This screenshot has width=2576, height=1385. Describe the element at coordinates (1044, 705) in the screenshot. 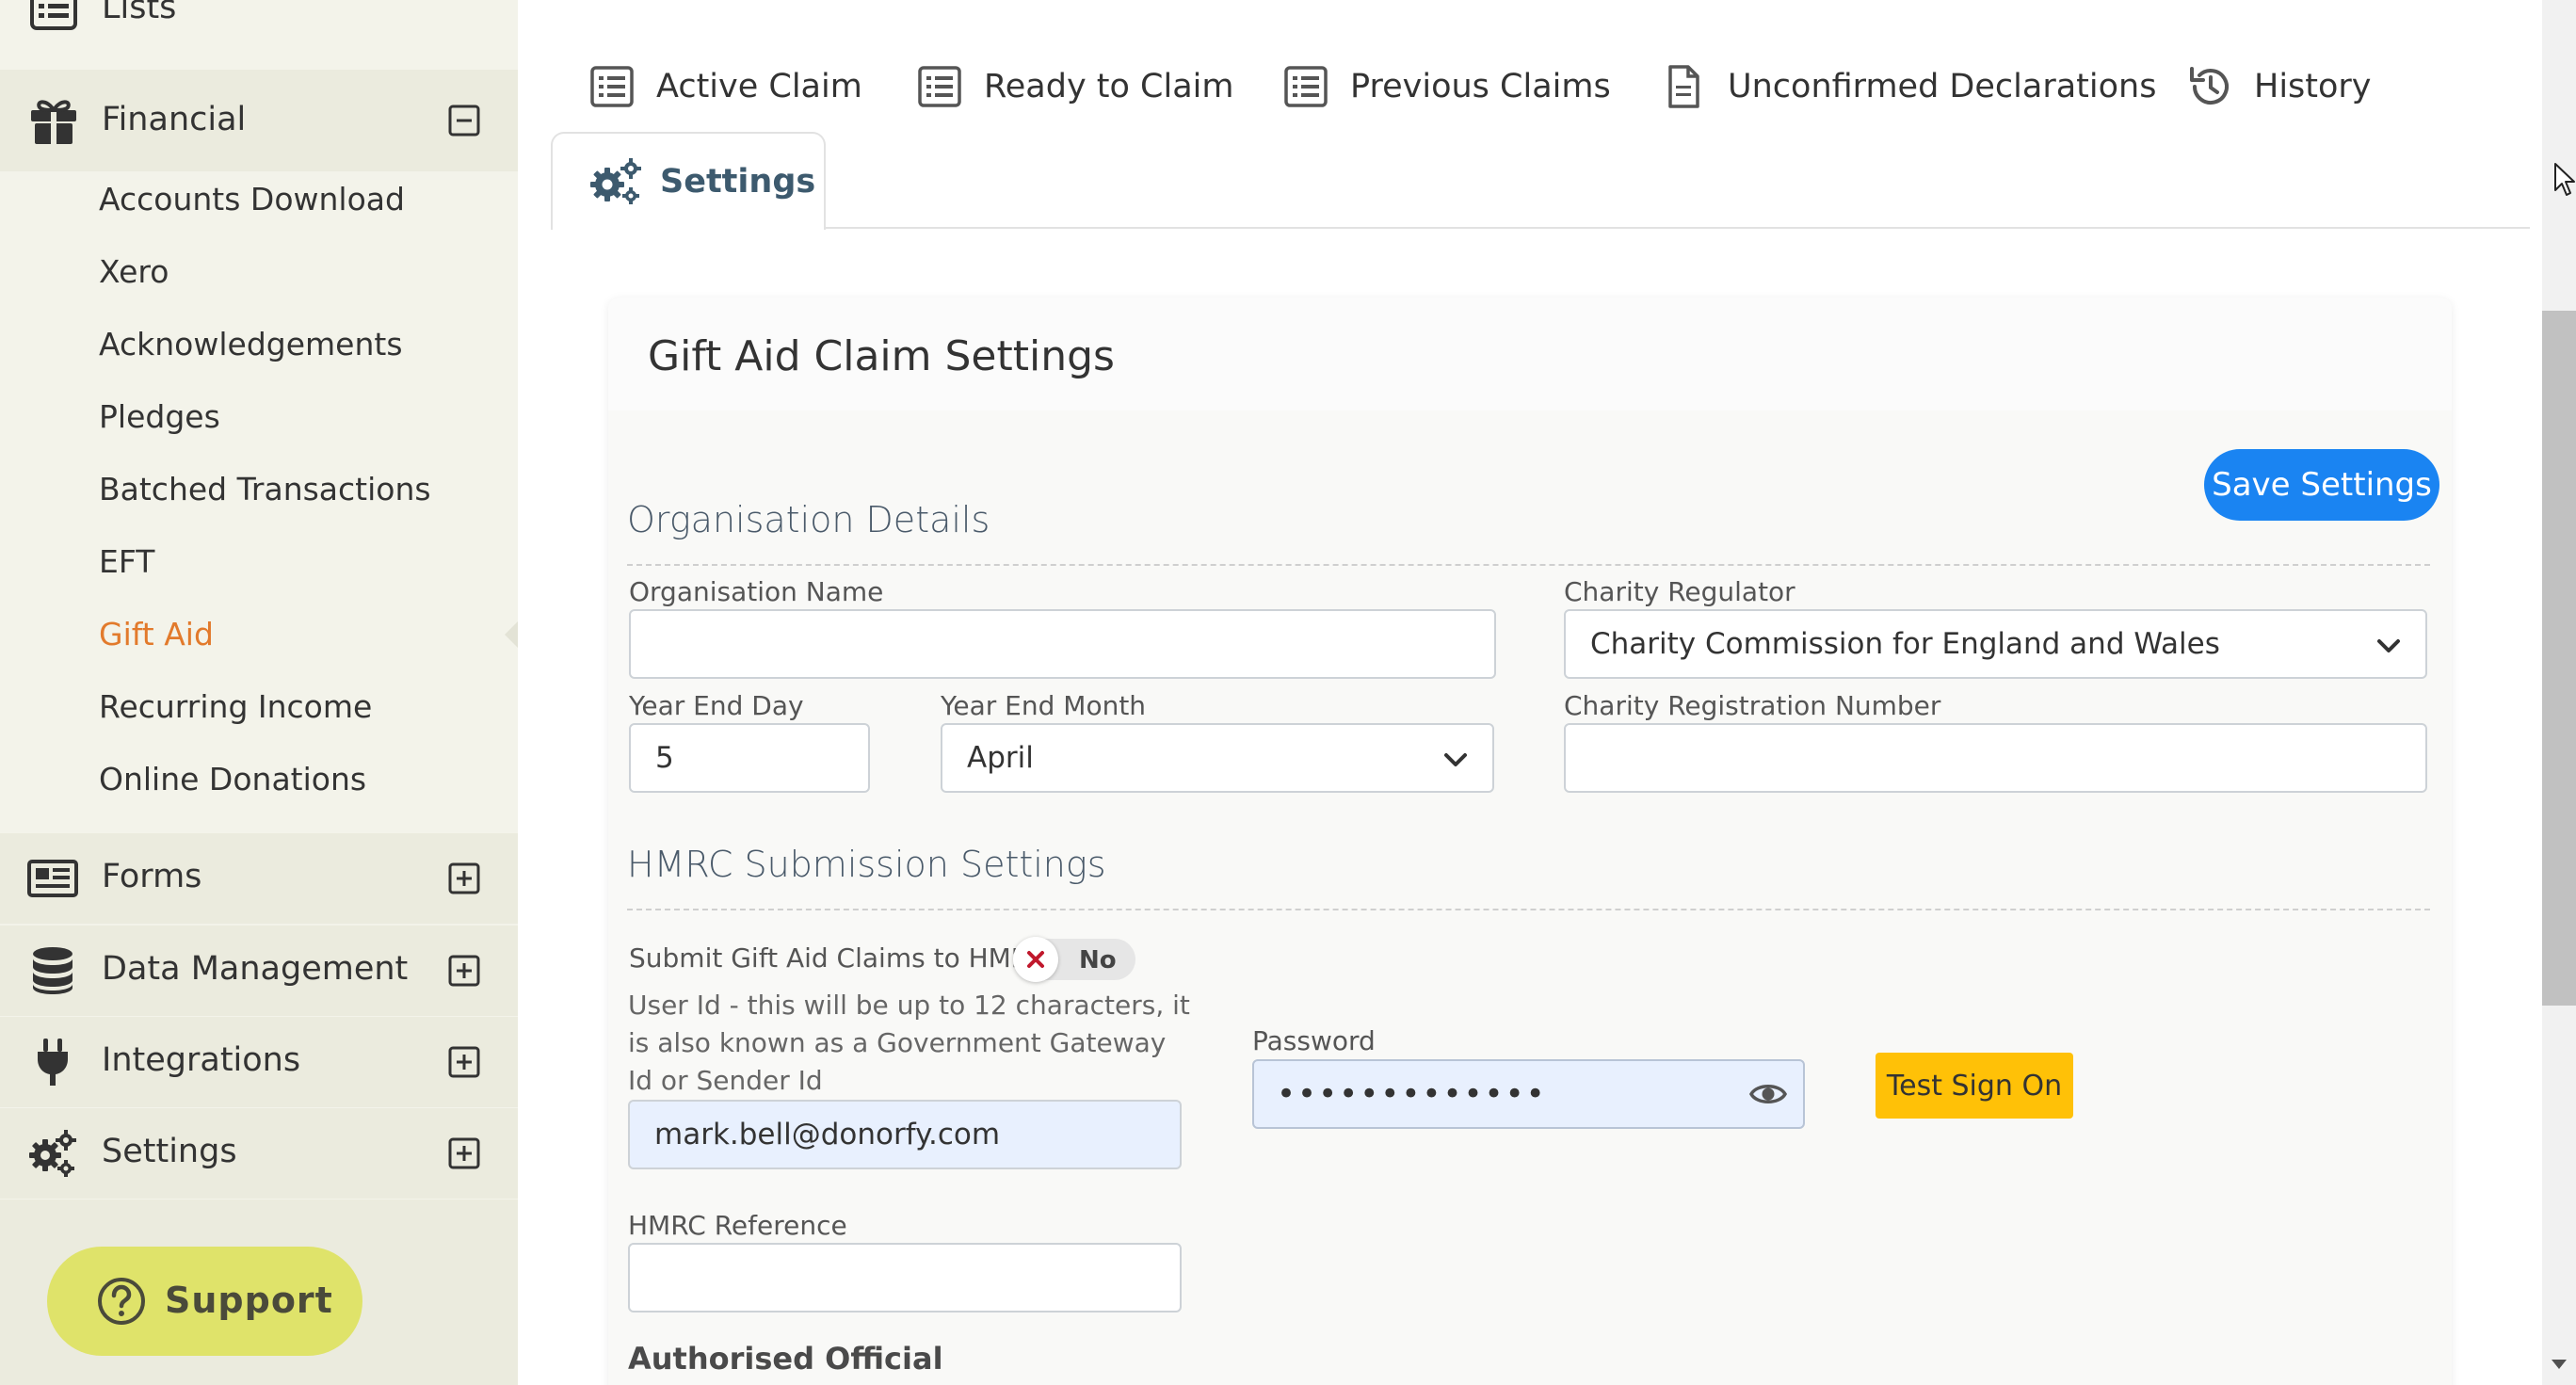

I see `year-end-month-label: Year End Month` at that location.